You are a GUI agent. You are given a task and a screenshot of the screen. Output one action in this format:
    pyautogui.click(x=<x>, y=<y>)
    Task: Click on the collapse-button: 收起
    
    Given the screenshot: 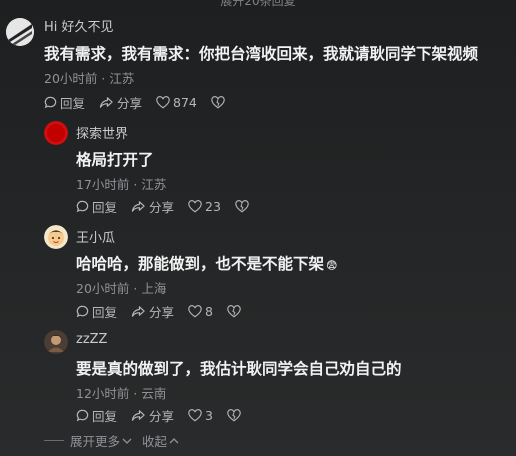 What is the action you would take?
    pyautogui.click(x=160, y=440)
    